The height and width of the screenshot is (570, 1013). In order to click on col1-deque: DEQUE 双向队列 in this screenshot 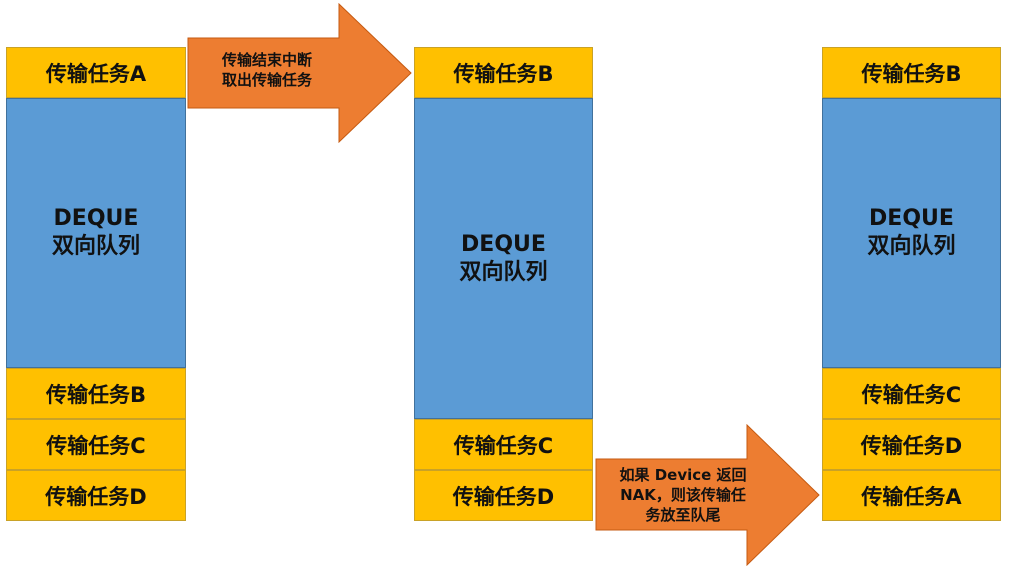, I will do `click(96, 233)`.